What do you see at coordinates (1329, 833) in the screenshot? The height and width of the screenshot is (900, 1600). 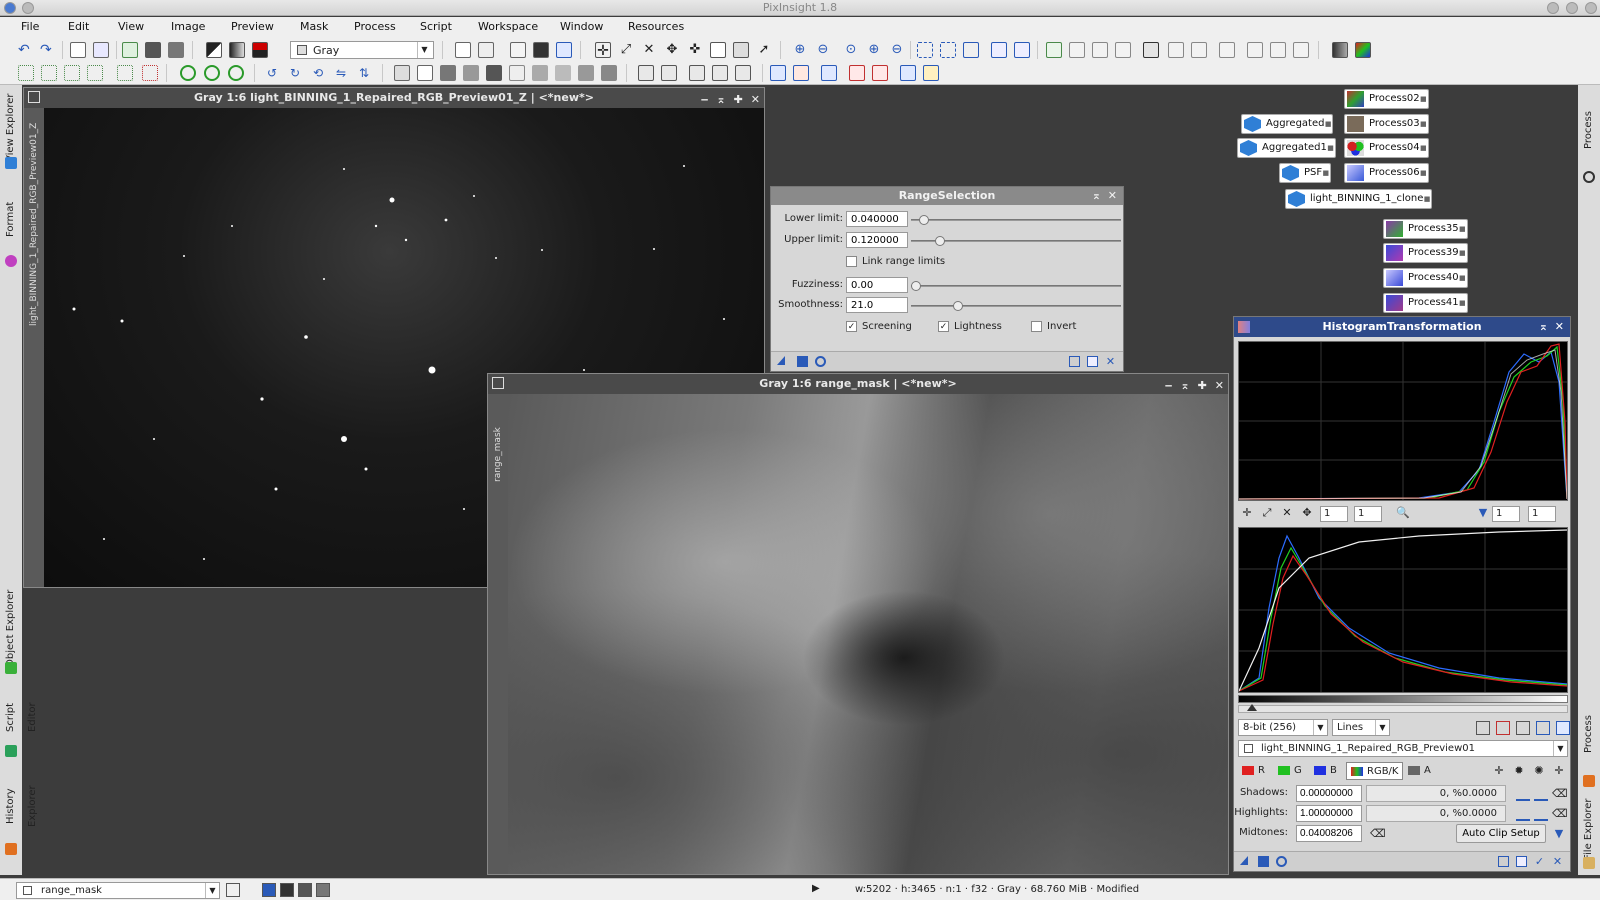 I see `midtones-input` at bounding box center [1329, 833].